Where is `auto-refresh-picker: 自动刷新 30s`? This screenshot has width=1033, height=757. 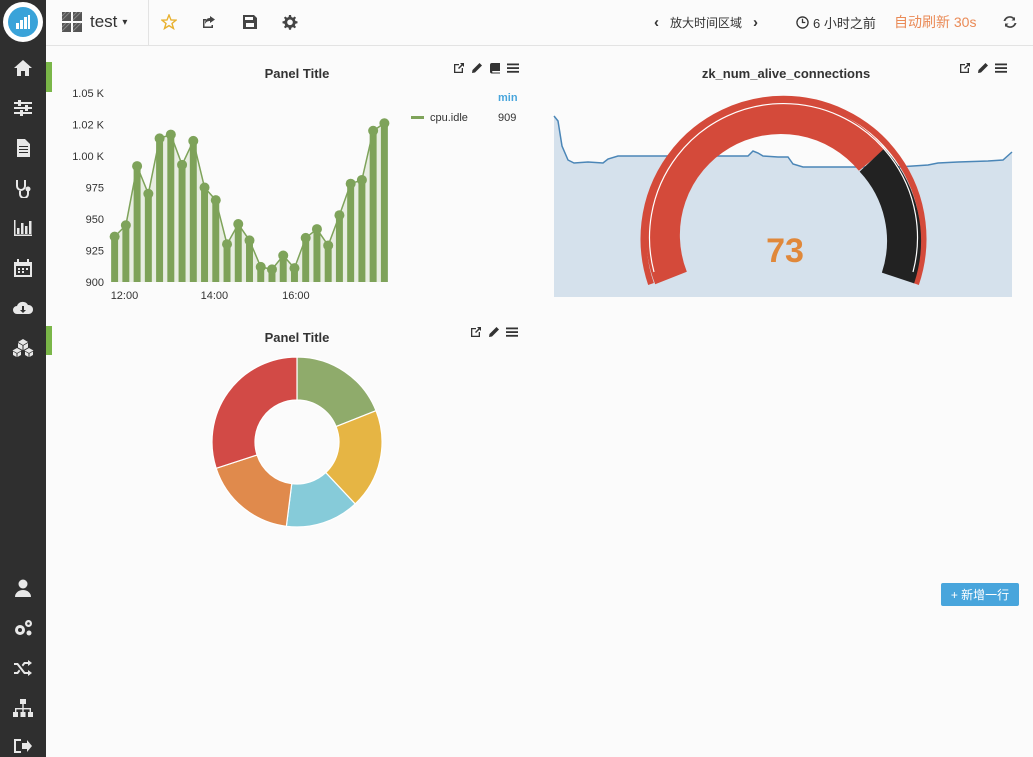
auto-refresh-picker: 自动刷新 30s is located at coordinates (935, 22).